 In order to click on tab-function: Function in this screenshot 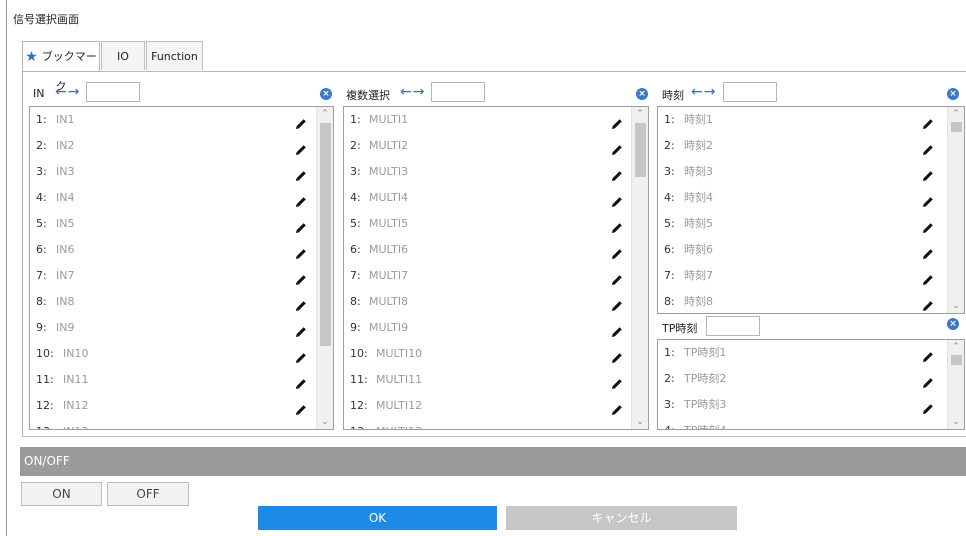, I will do `click(174, 55)`.